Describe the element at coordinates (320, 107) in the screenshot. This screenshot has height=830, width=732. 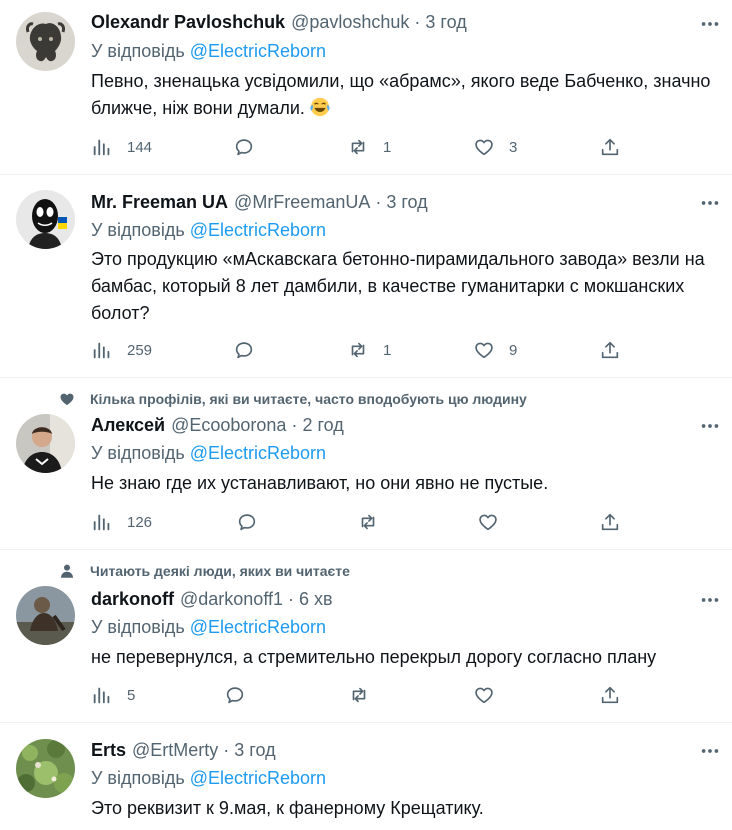
I see `face-with-tears-of-joy-icon` at that location.